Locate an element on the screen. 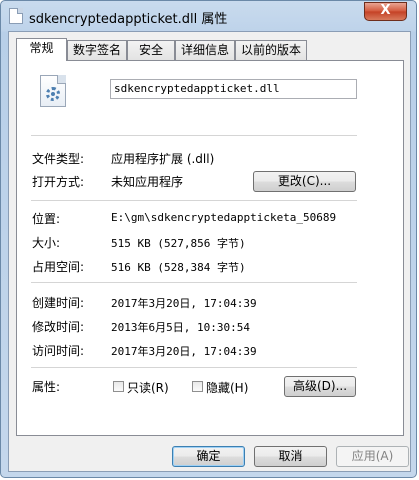  modified-value: 2013年6月5日, 10:30:54 is located at coordinates (180, 327).